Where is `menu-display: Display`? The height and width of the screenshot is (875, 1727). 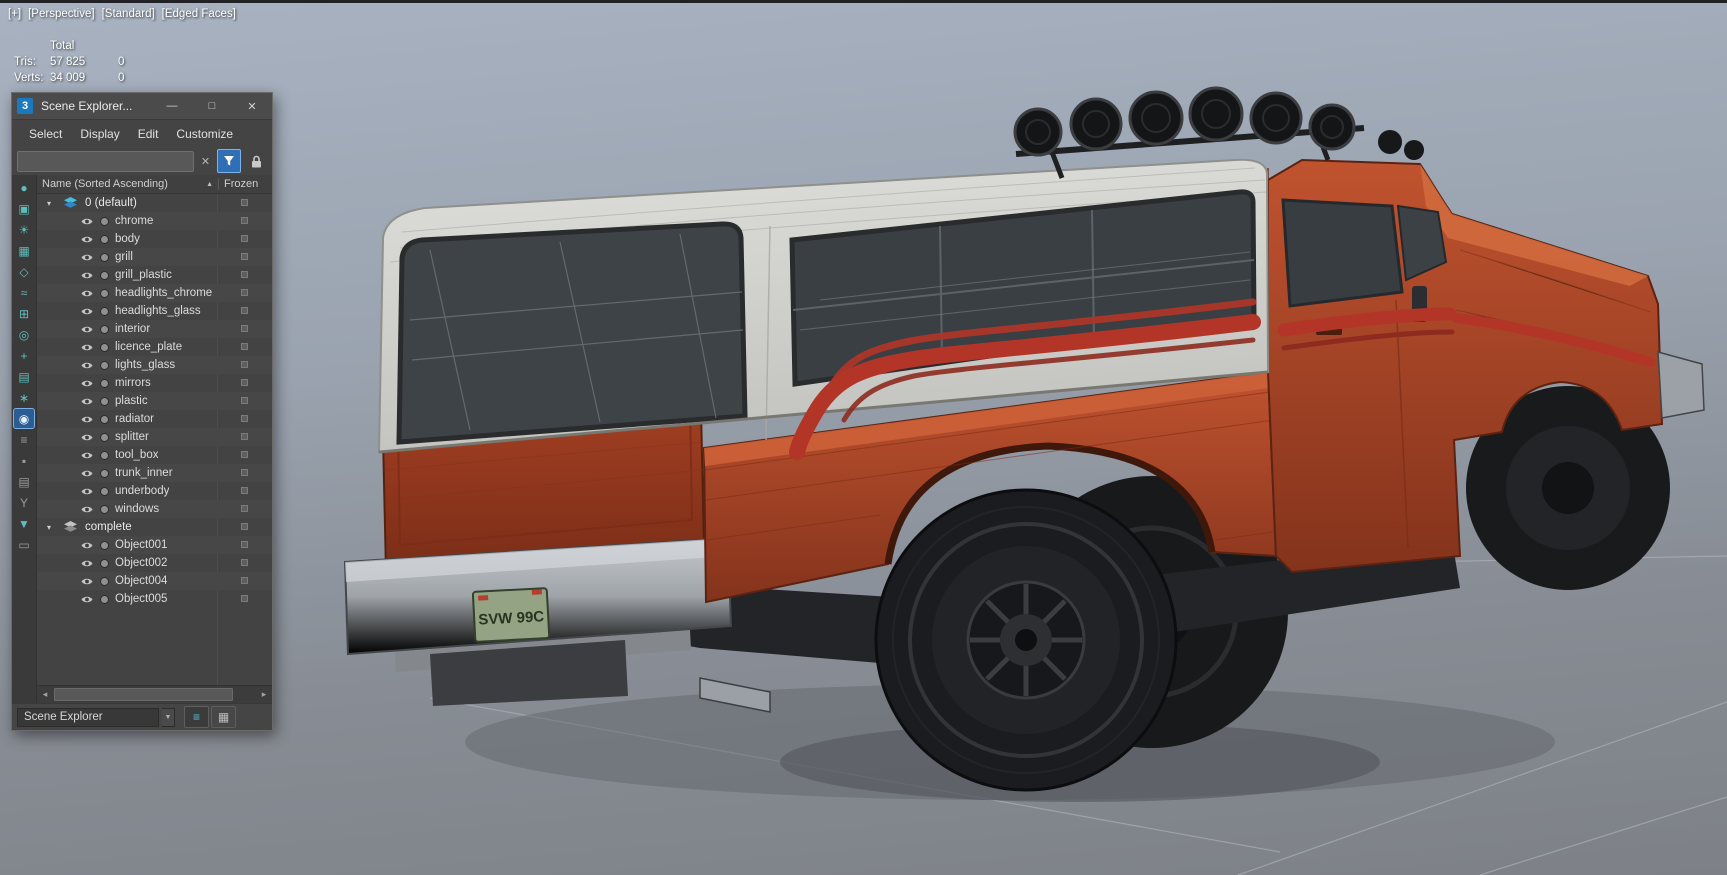
menu-display: Display is located at coordinates (99, 133).